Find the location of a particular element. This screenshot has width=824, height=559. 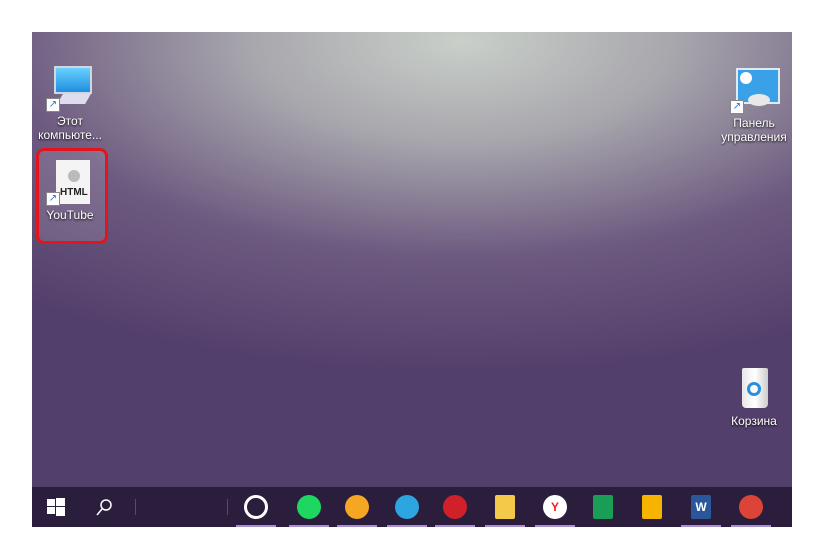

taskbar: YW is located at coordinates (412, 507).